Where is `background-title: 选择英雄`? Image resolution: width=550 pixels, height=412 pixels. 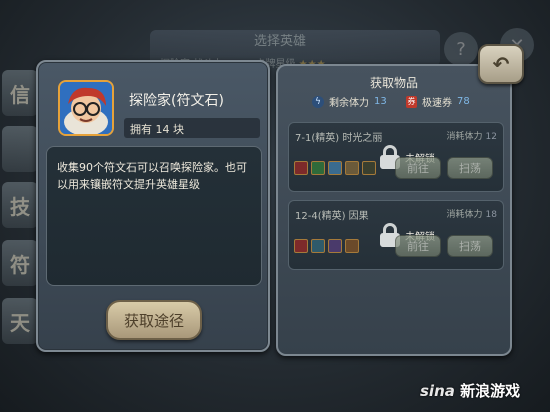
background-title: 选择英雄 is located at coordinates (279, 41).